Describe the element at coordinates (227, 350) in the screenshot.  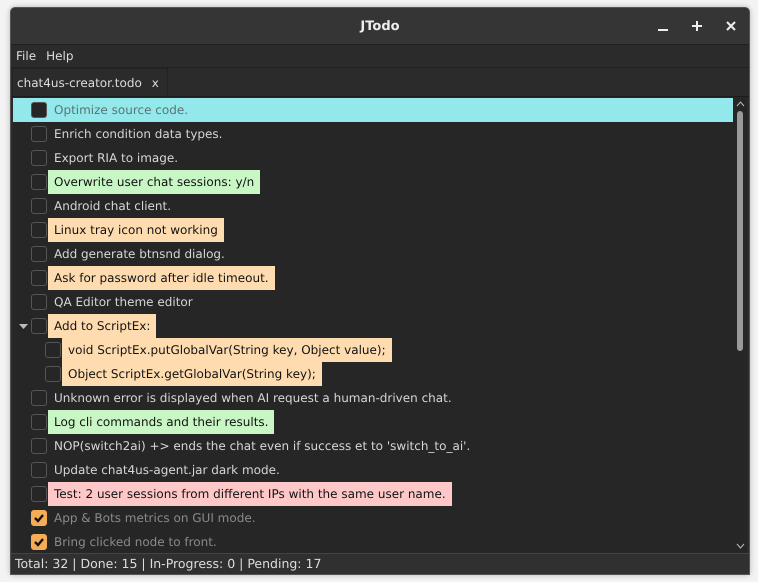
I see `task-text: void ScriptEx.putGlobalVar(String key, Object value);` at that location.